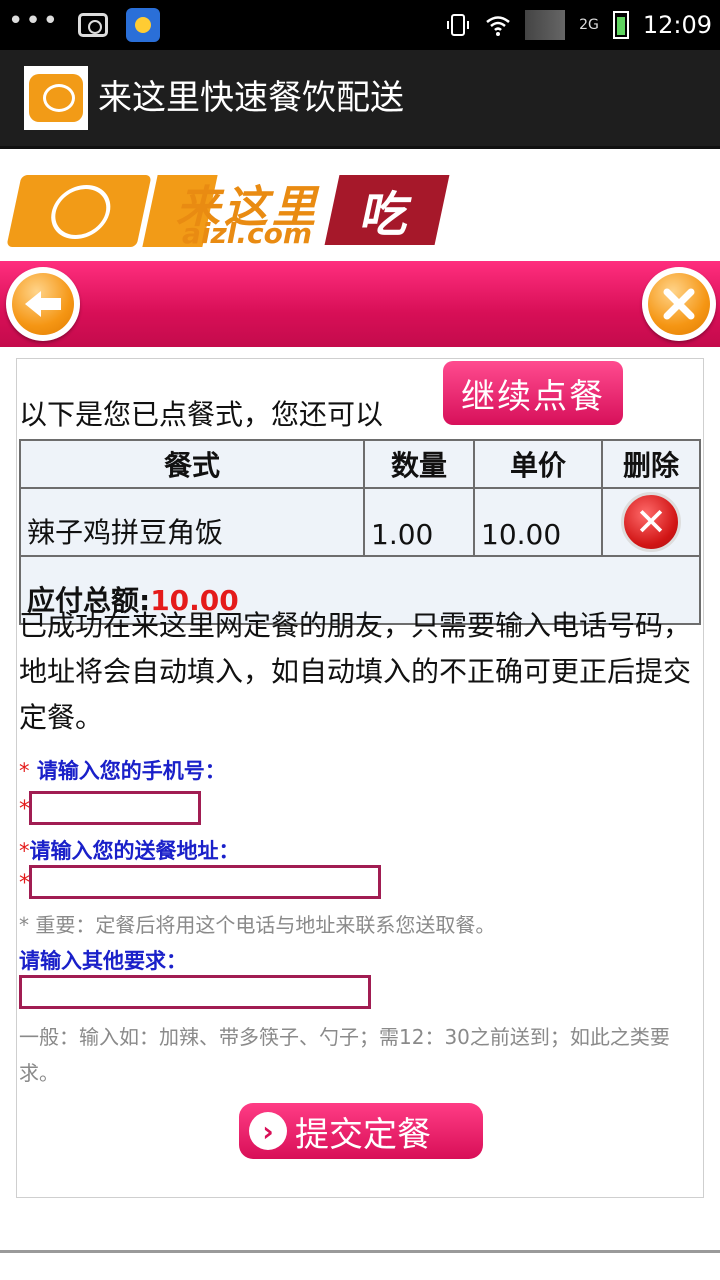  What do you see at coordinates (363, 1134) in the screenshot?
I see `submit-label: 提交定餐` at bounding box center [363, 1134].